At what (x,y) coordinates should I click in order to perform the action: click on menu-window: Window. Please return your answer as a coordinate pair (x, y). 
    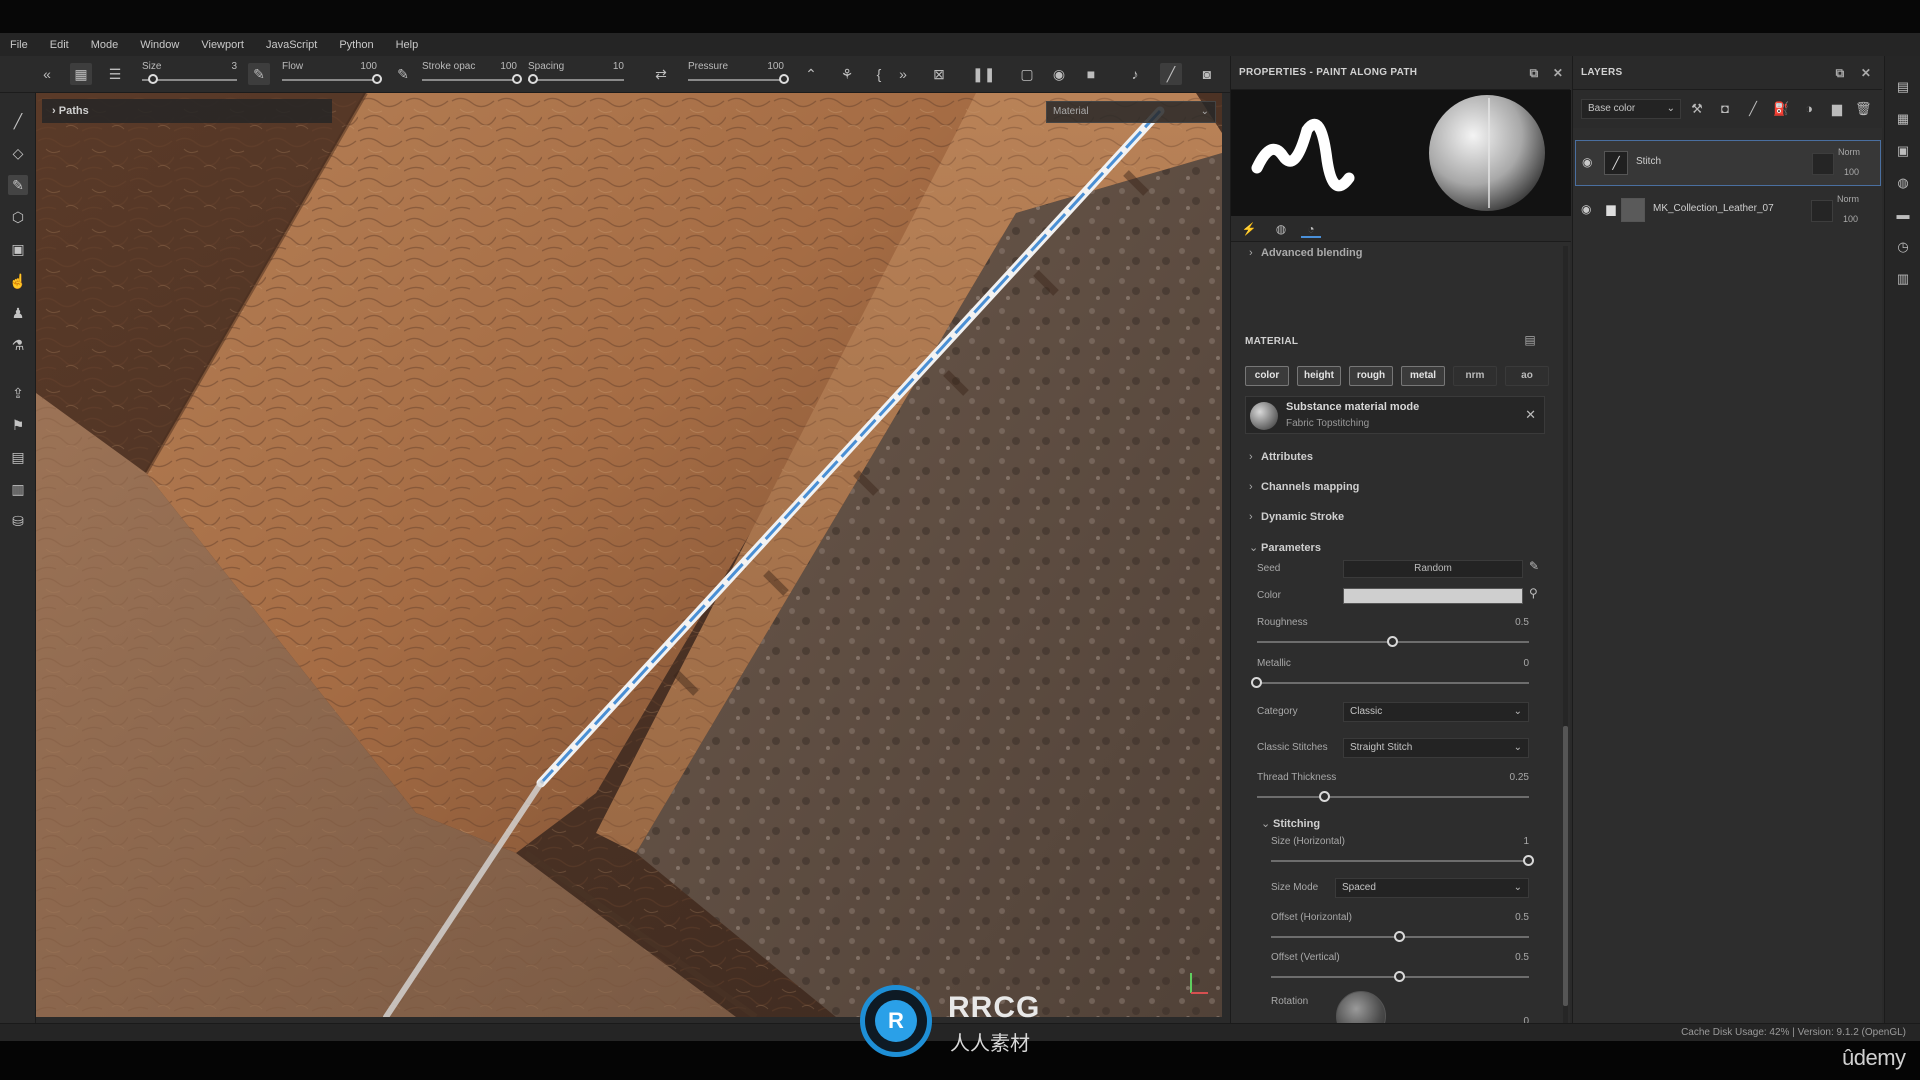
    Looking at the image, I should click on (159, 45).